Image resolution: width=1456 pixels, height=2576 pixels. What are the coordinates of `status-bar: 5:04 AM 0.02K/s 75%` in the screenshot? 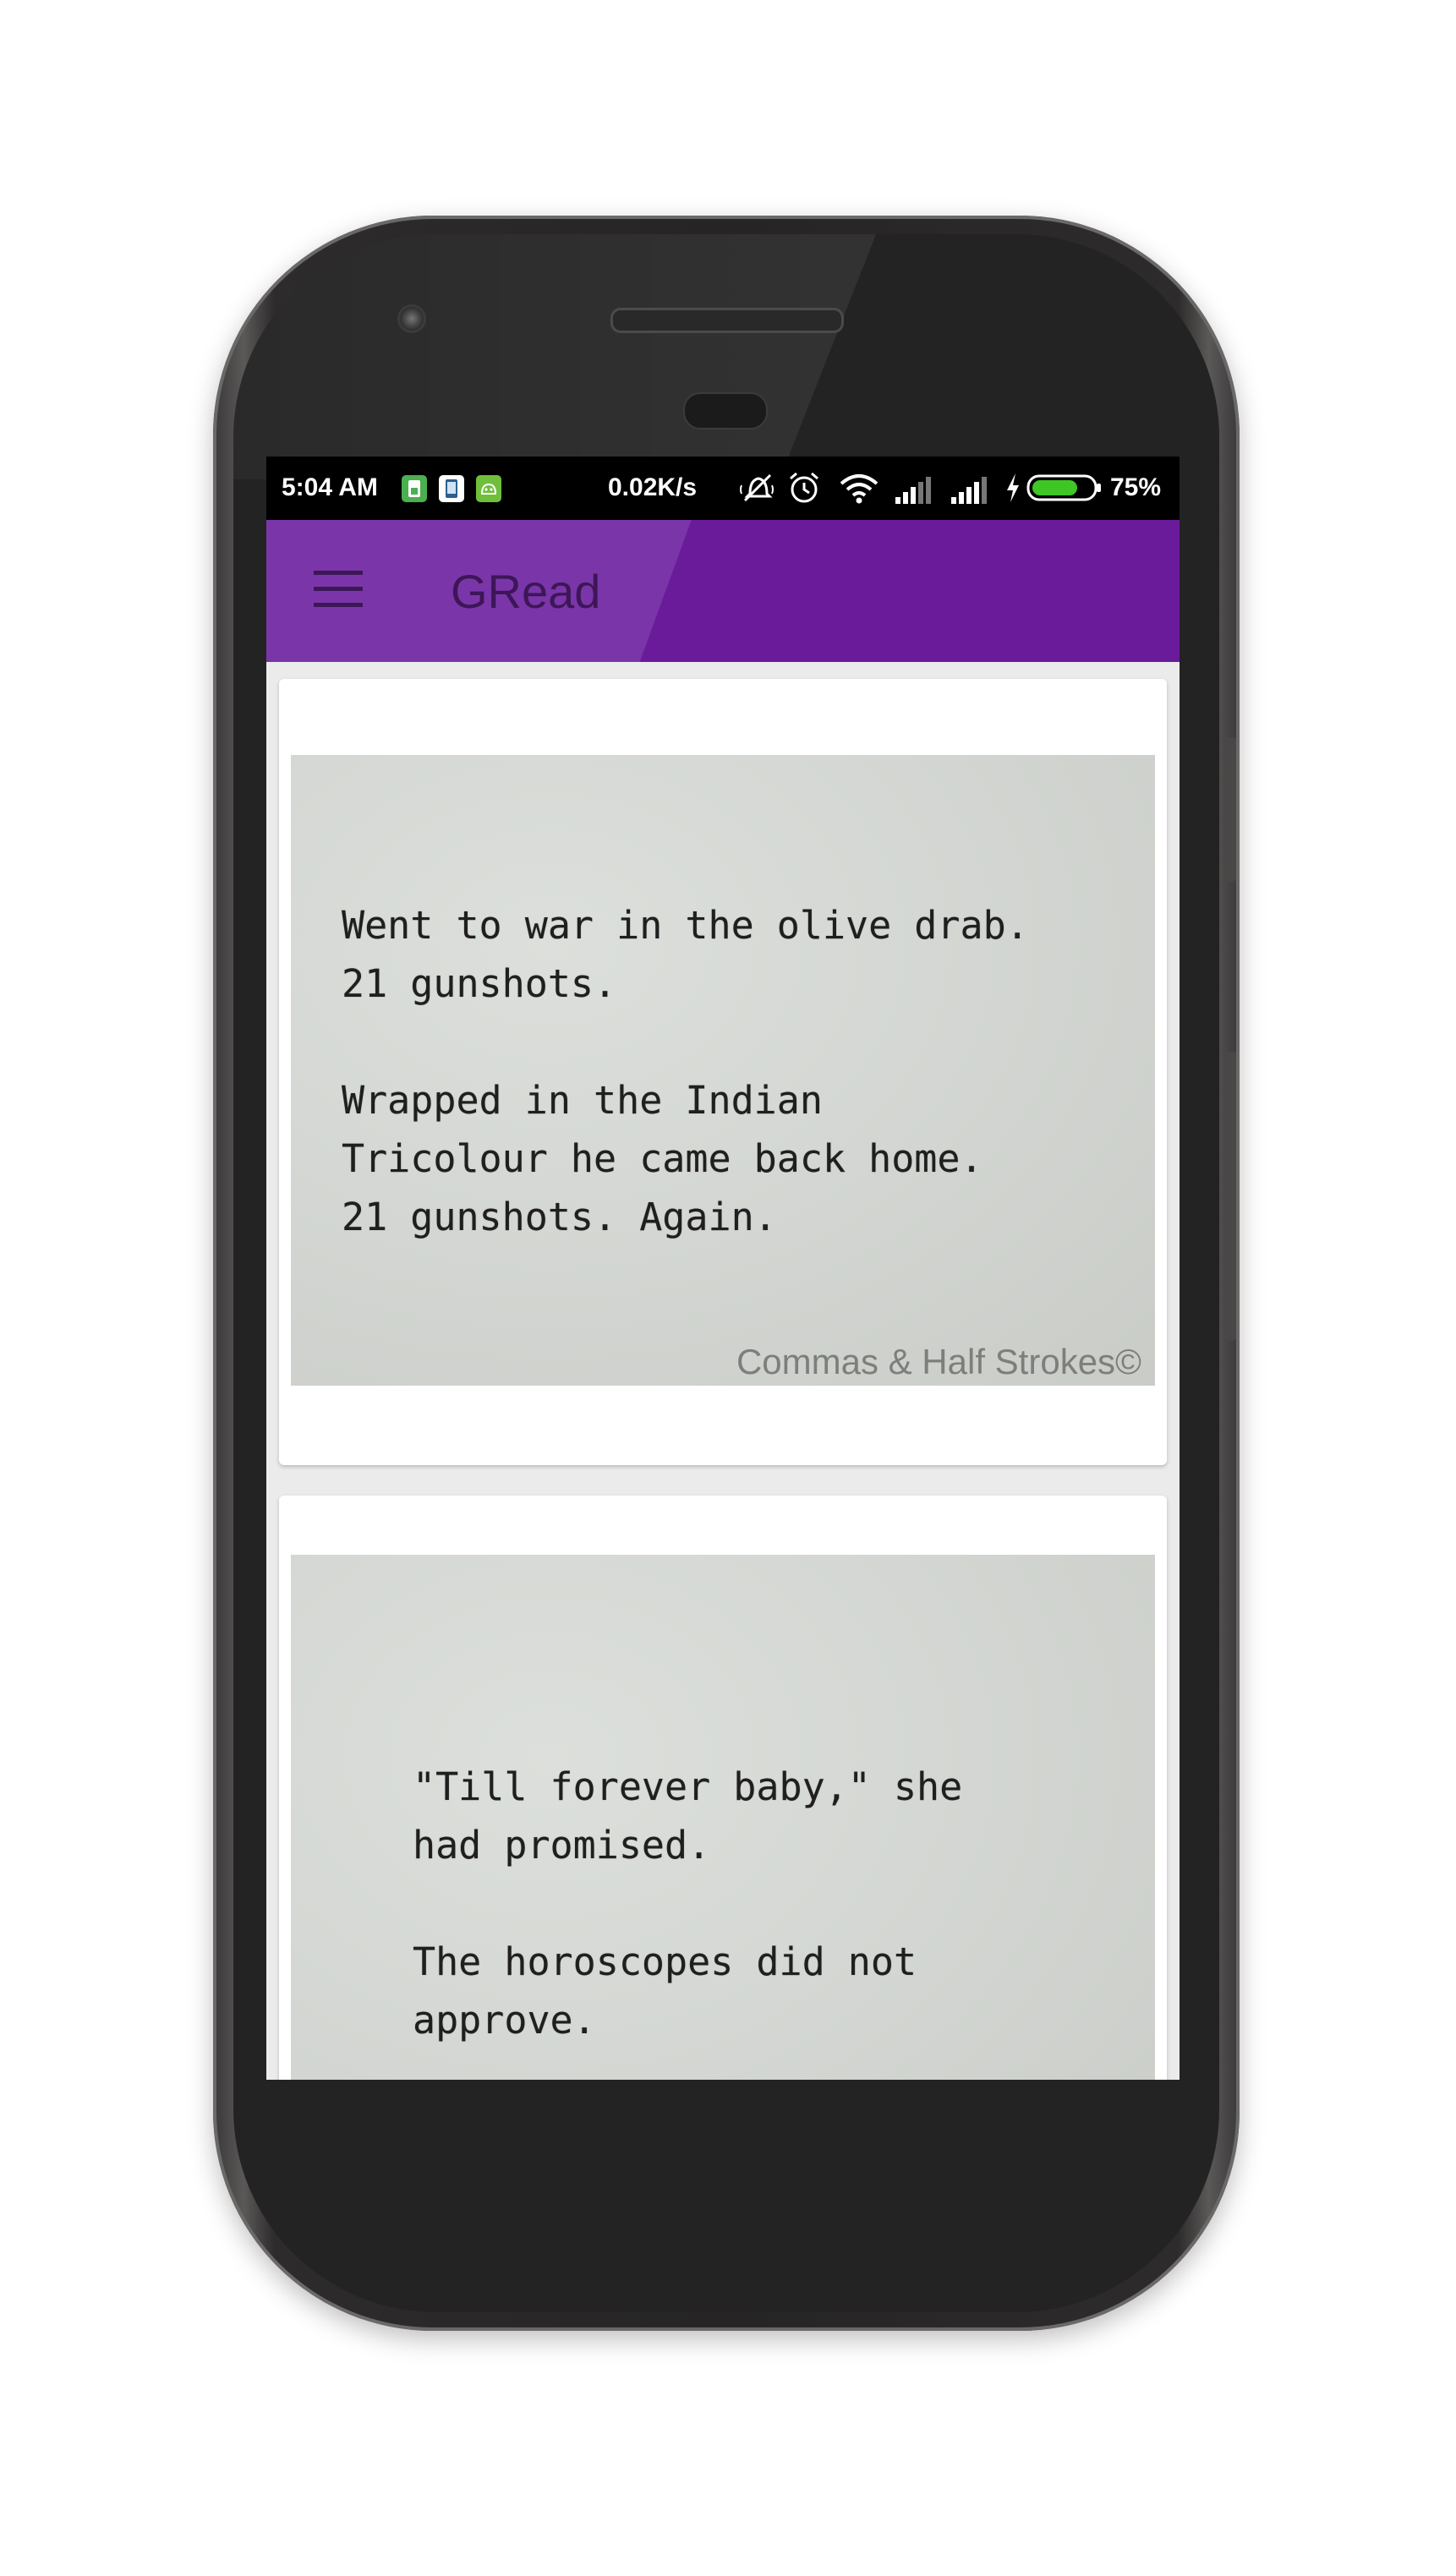 It's located at (723, 488).